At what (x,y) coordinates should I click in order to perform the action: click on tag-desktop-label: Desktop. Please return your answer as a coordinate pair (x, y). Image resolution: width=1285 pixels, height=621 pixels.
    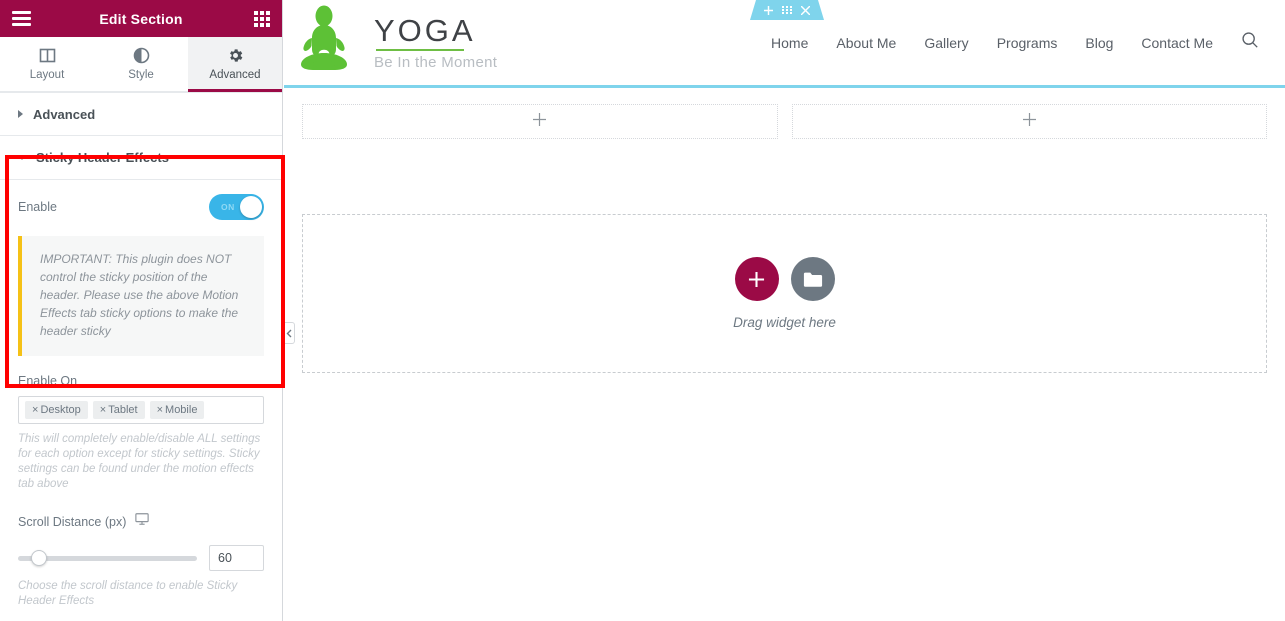
    Looking at the image, I should click on (60, 410).